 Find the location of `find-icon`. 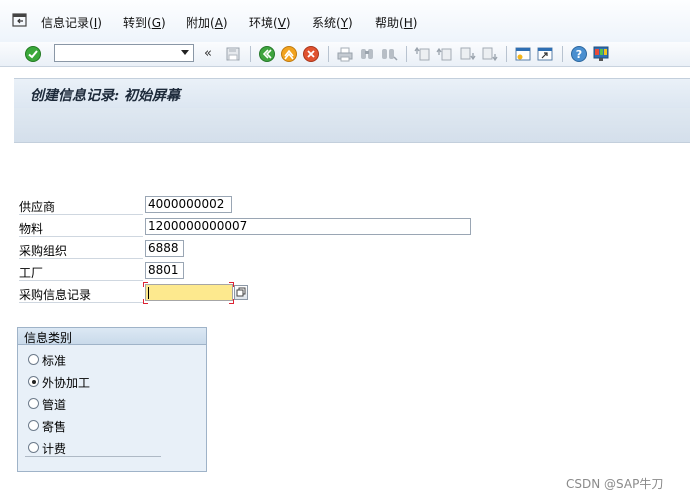

find-icon is located at coordinates (367, 54).